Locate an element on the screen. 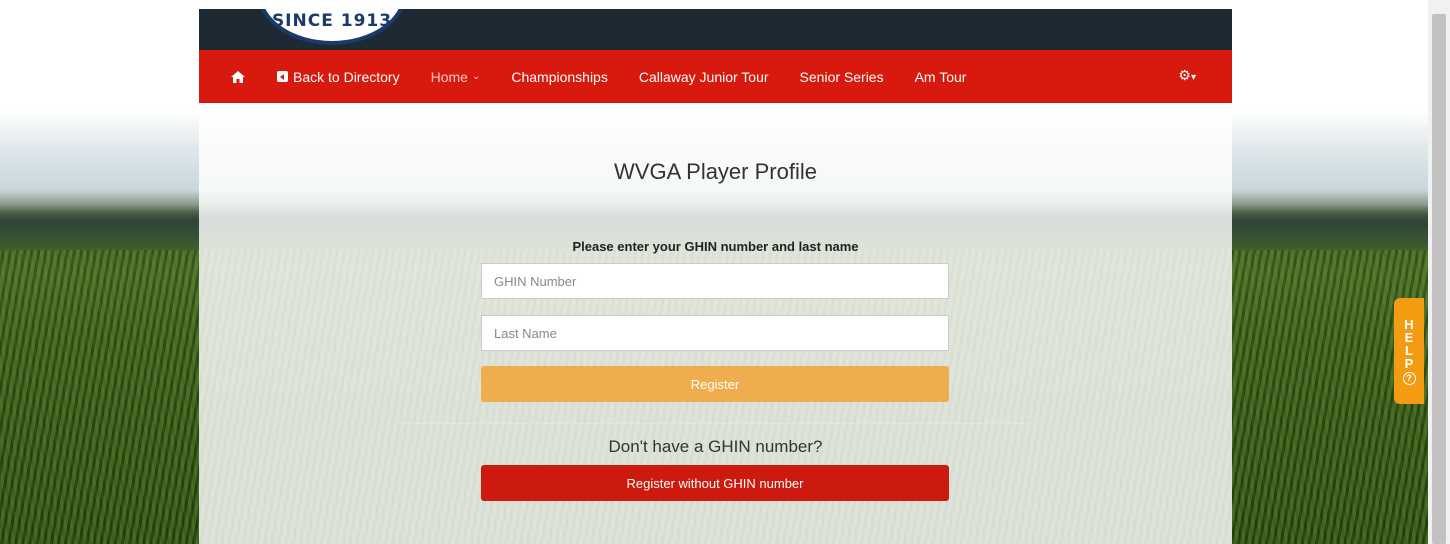 The height and width of the screenshot is (544, 1450). help-letter: L is located at coordinates (1409, 350).